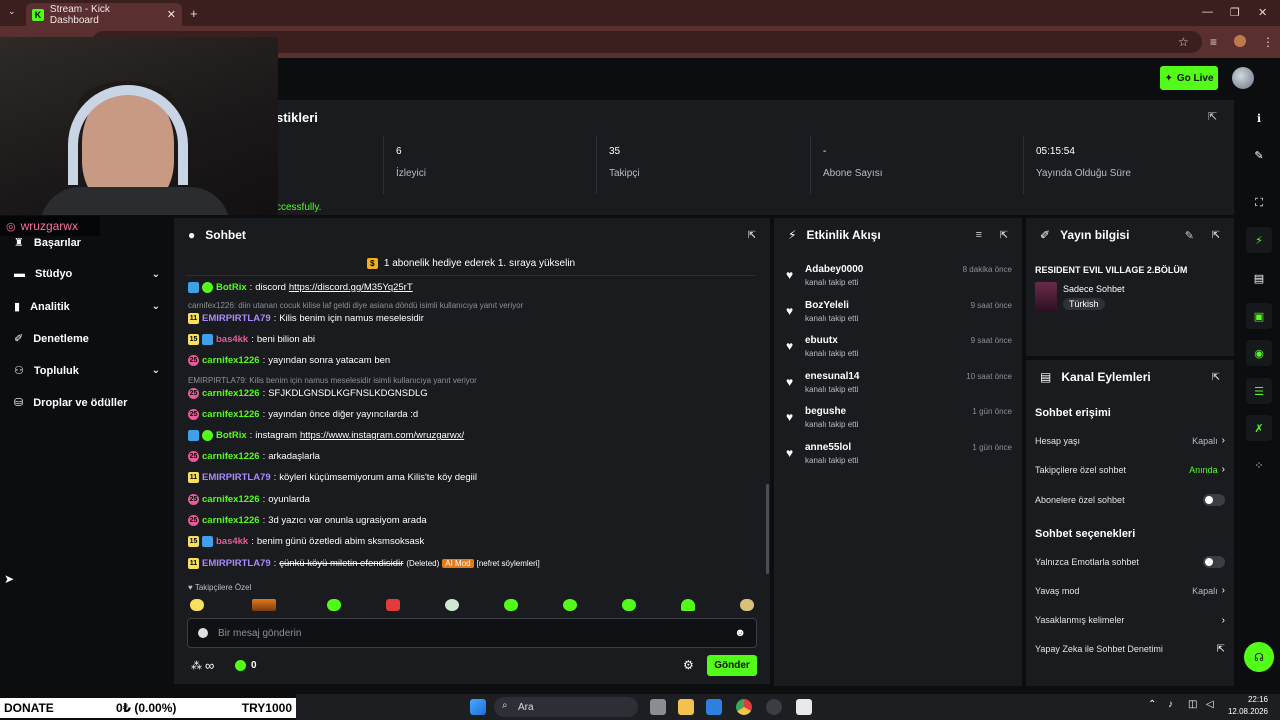 The width and height of the screenshot is (1280, 720). What do you see at coordinates (1259, 240) in the screenshot?
I see `activity-icon: ⚡` at bounding box center [1259, 240].